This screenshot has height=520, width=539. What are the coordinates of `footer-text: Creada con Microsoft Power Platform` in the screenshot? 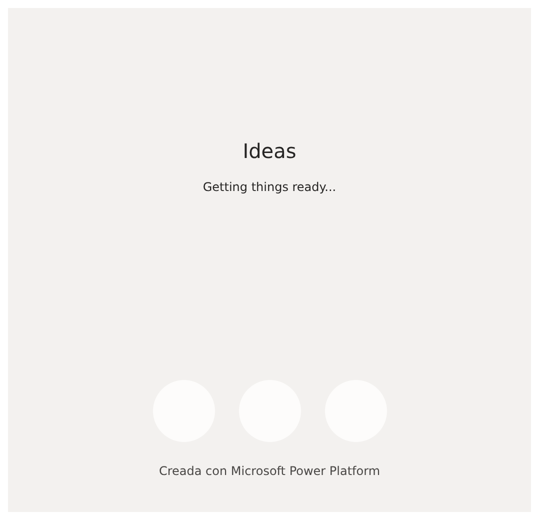 It's located at (269, 471).